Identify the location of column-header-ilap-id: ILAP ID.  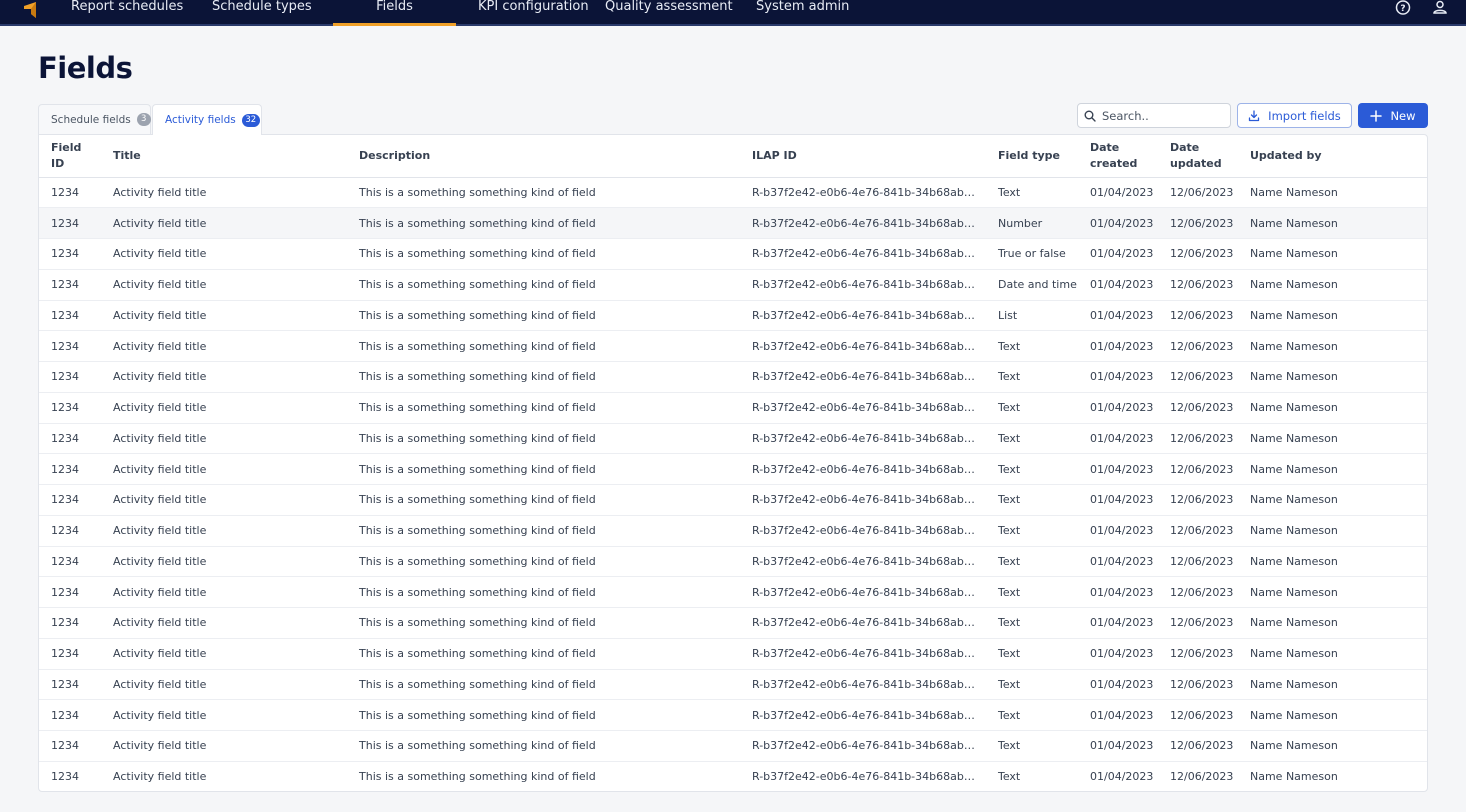
(863, 156).